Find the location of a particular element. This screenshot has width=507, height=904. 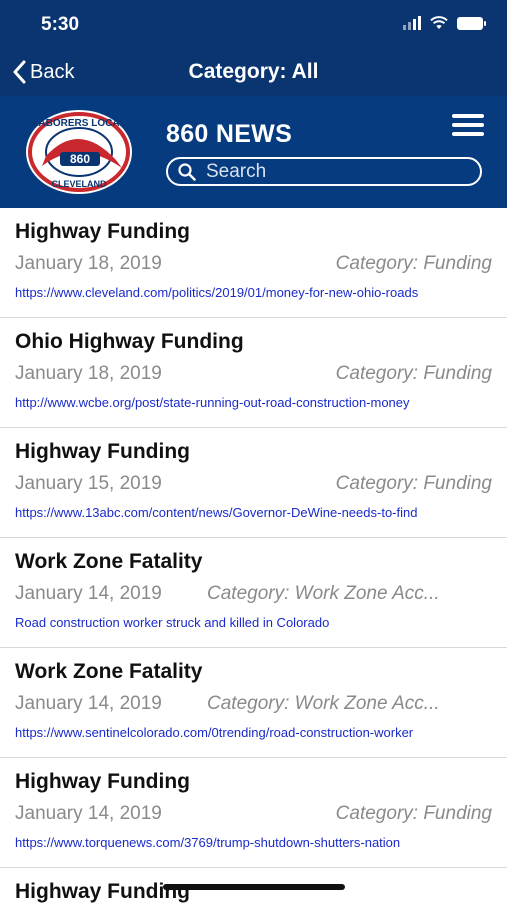

signal-icon is located at coordinates (412, 23).